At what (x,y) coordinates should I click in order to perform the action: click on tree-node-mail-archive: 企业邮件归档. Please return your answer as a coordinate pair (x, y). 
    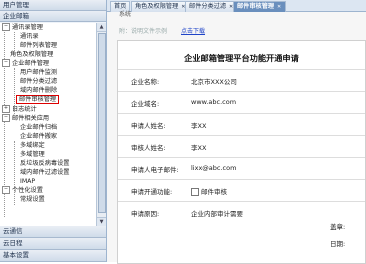
    Looking at the image, I should click on (38, 127).